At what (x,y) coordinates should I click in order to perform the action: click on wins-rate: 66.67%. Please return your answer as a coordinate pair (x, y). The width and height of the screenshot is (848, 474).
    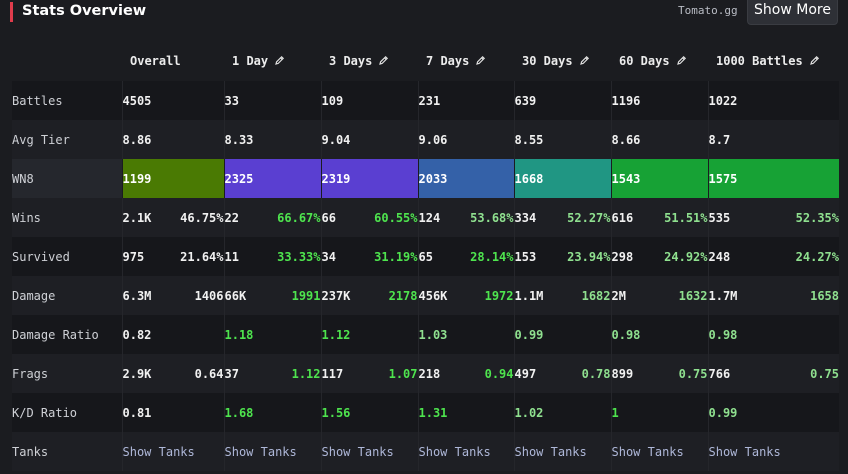
    Looking at the image, I should click on (299, 217).